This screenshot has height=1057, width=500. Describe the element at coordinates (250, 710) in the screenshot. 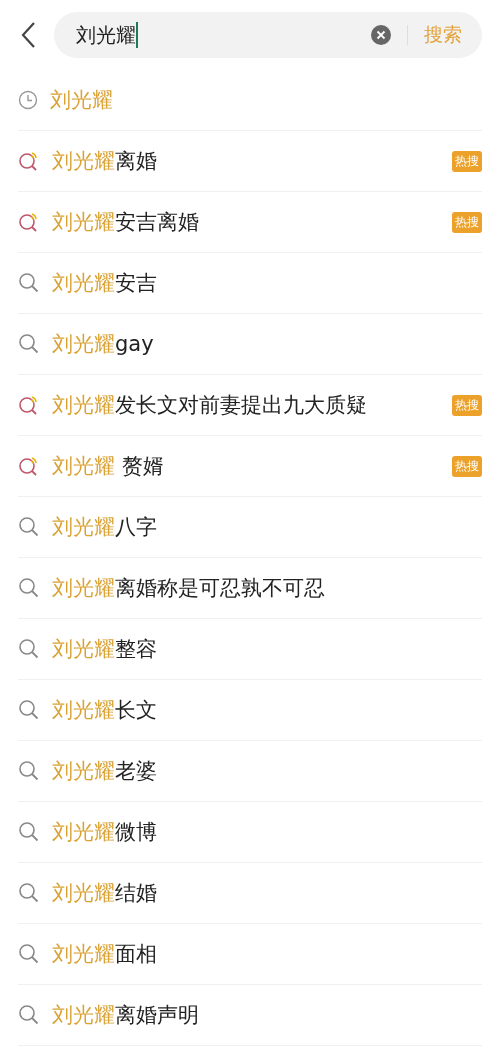

I see `suggestion-item: 刘光耀长文` at that location.